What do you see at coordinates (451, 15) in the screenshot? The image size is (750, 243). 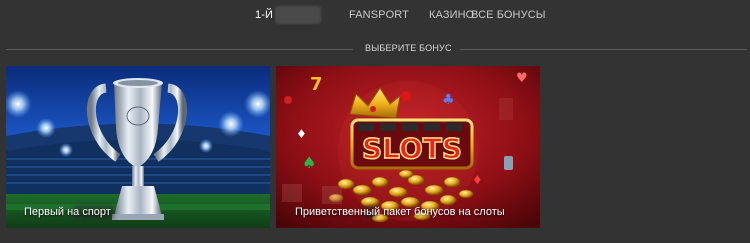 I see `tab-casino: КАЗИНО` at bounding box center [451, 15].